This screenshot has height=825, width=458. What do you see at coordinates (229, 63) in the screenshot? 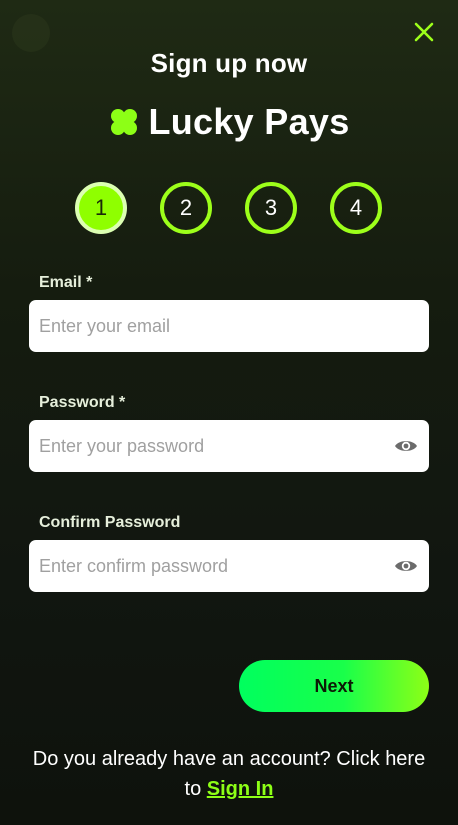
I see `page-title: Sign up now` at bounding box center [229, 63].